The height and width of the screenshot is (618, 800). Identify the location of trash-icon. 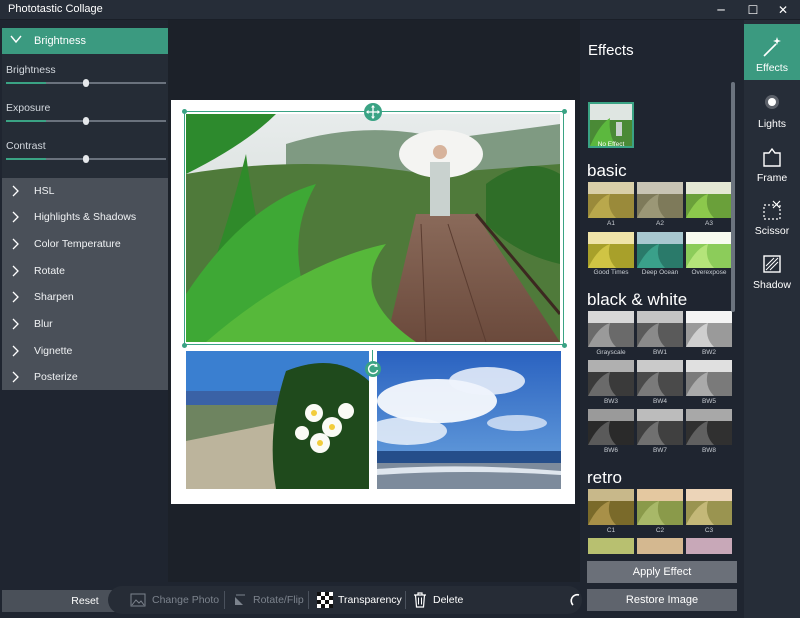
(420, 600).